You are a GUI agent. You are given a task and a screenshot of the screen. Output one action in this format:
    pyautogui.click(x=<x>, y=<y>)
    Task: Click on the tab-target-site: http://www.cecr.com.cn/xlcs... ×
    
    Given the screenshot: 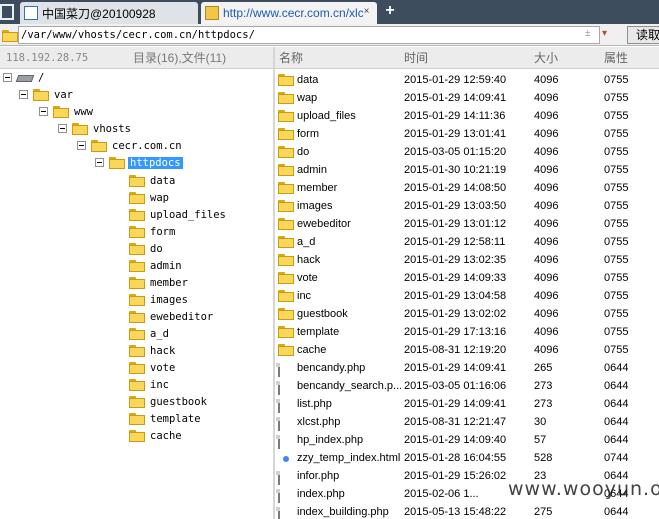 What is the action you would take?
    pyautogui.click(x=289, y=13)
    